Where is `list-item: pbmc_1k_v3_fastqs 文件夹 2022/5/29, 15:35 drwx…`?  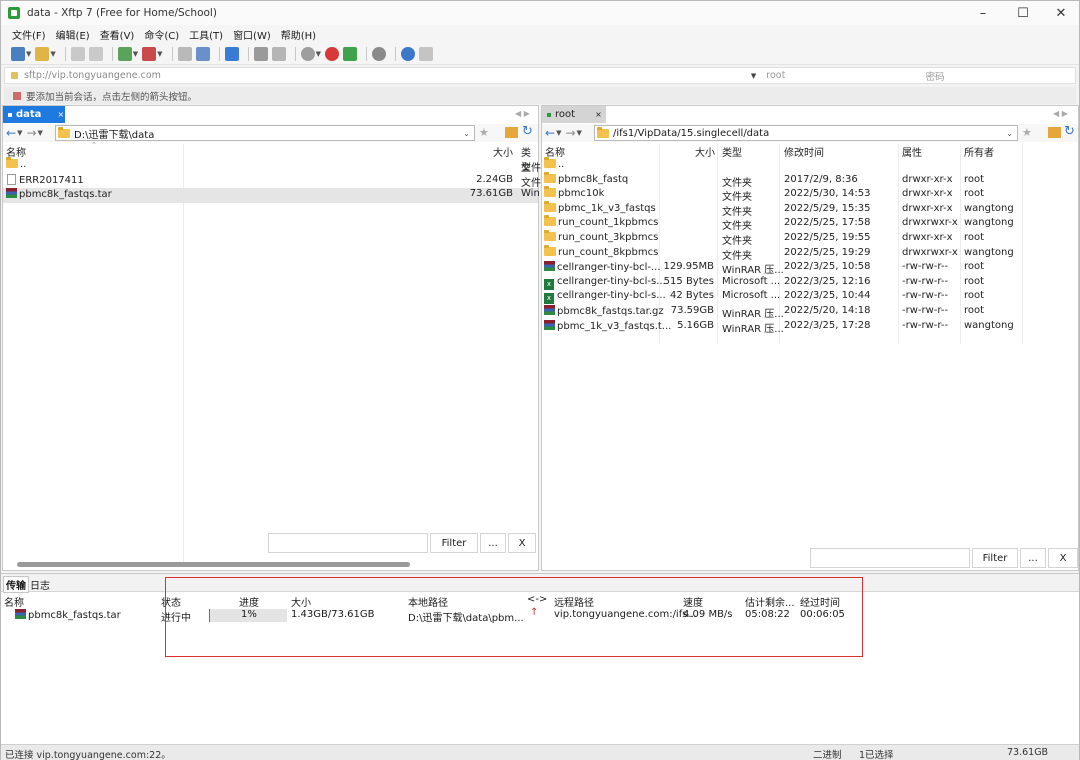 list-item: pbmc_1k_v3_fastqs 文件夹 2022/5/29, 15:35 drwx… is located at coordinates (810, 209).